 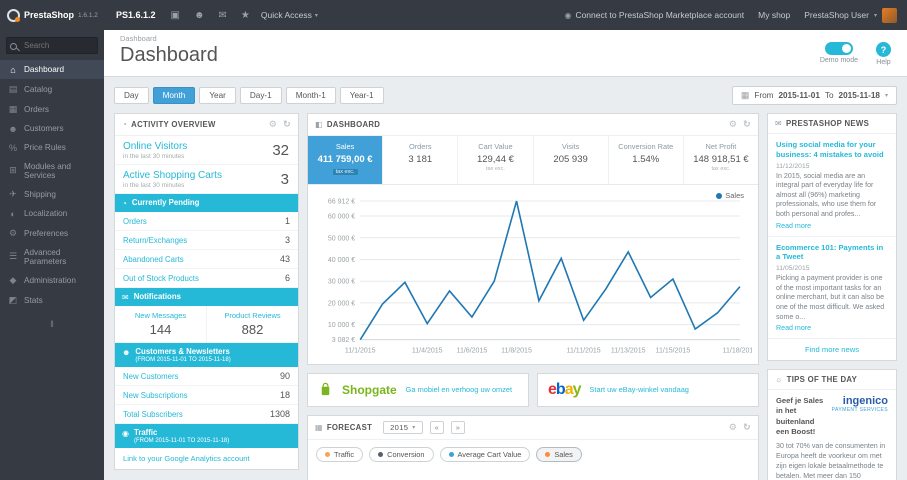 I want to click on abandoned-carts-link: Abandoned Carts, so click(x=153, y=259).